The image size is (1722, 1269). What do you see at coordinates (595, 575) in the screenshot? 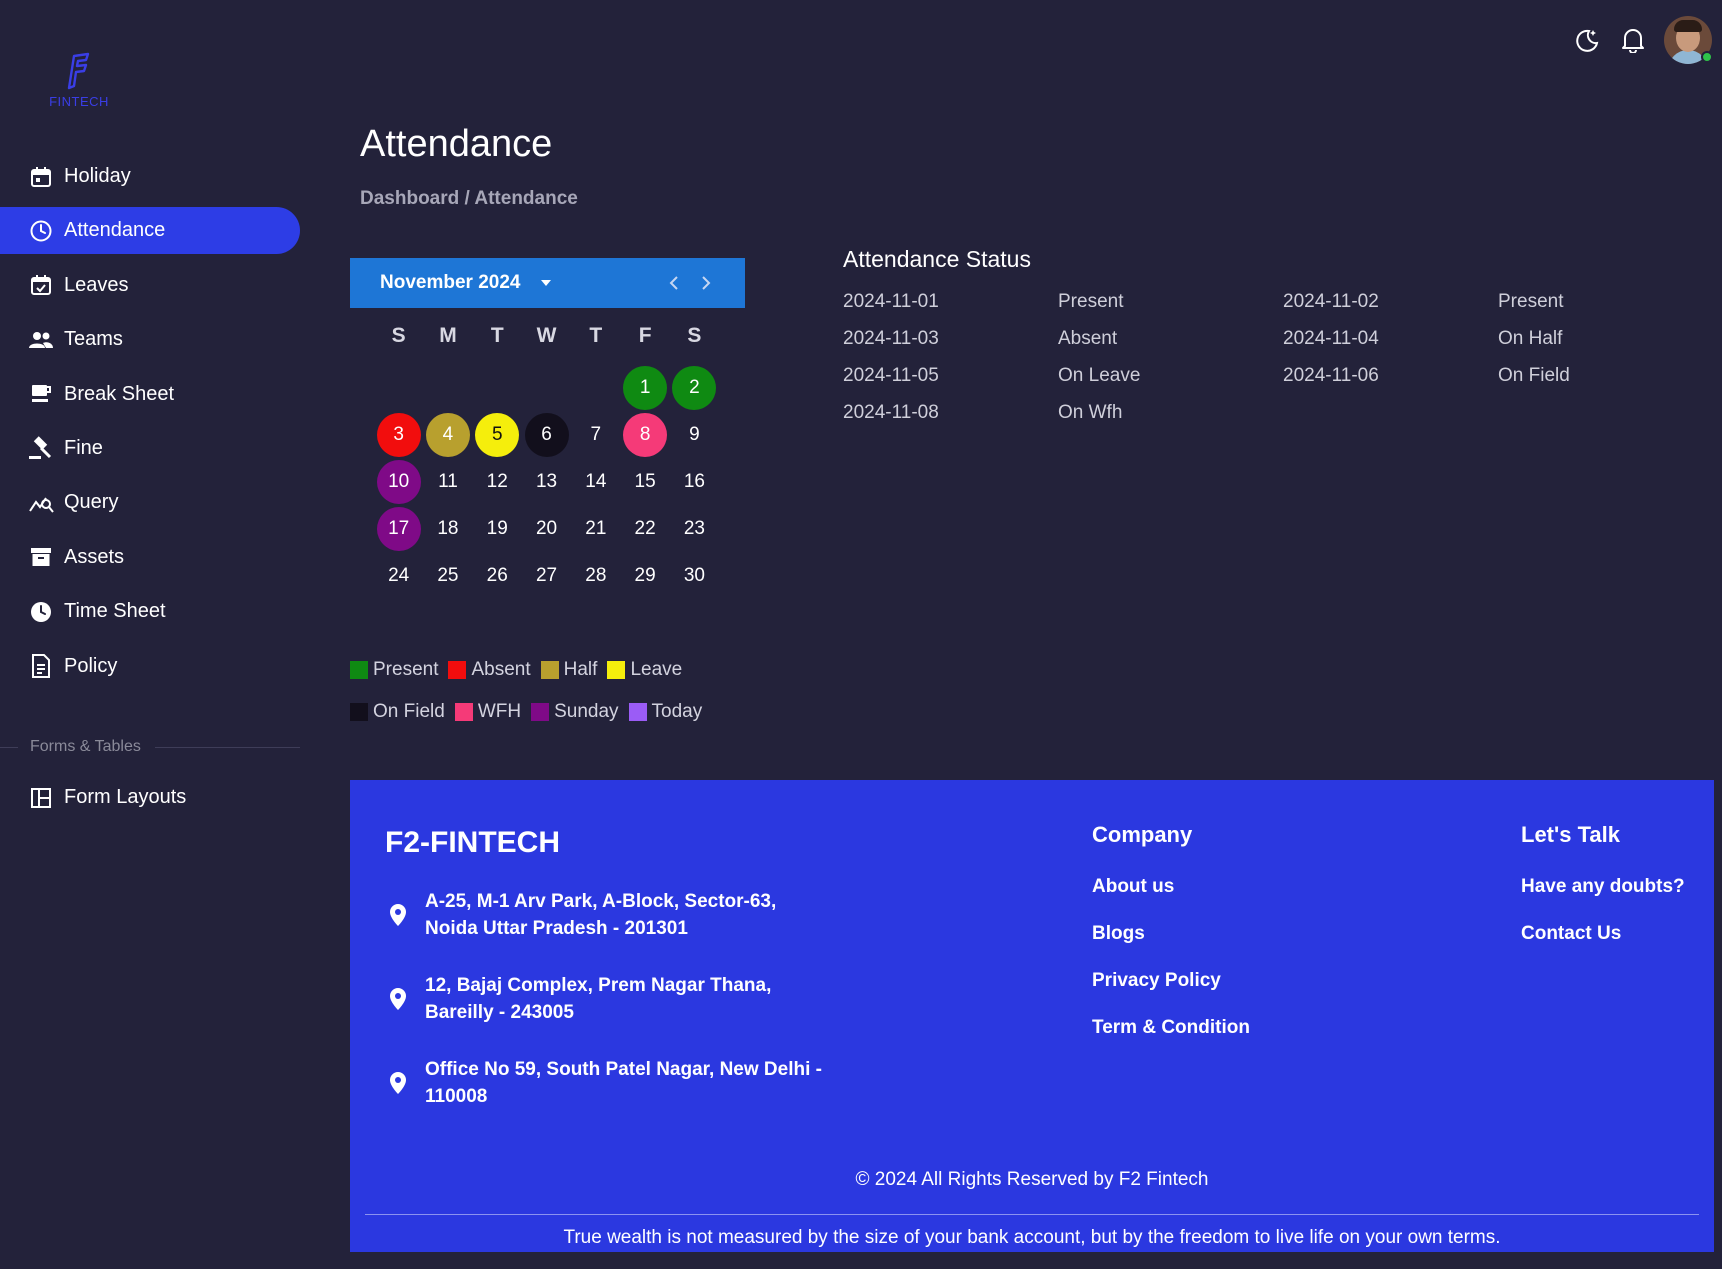
I see `calendar-day: 28` at bounding box center [595, 575].